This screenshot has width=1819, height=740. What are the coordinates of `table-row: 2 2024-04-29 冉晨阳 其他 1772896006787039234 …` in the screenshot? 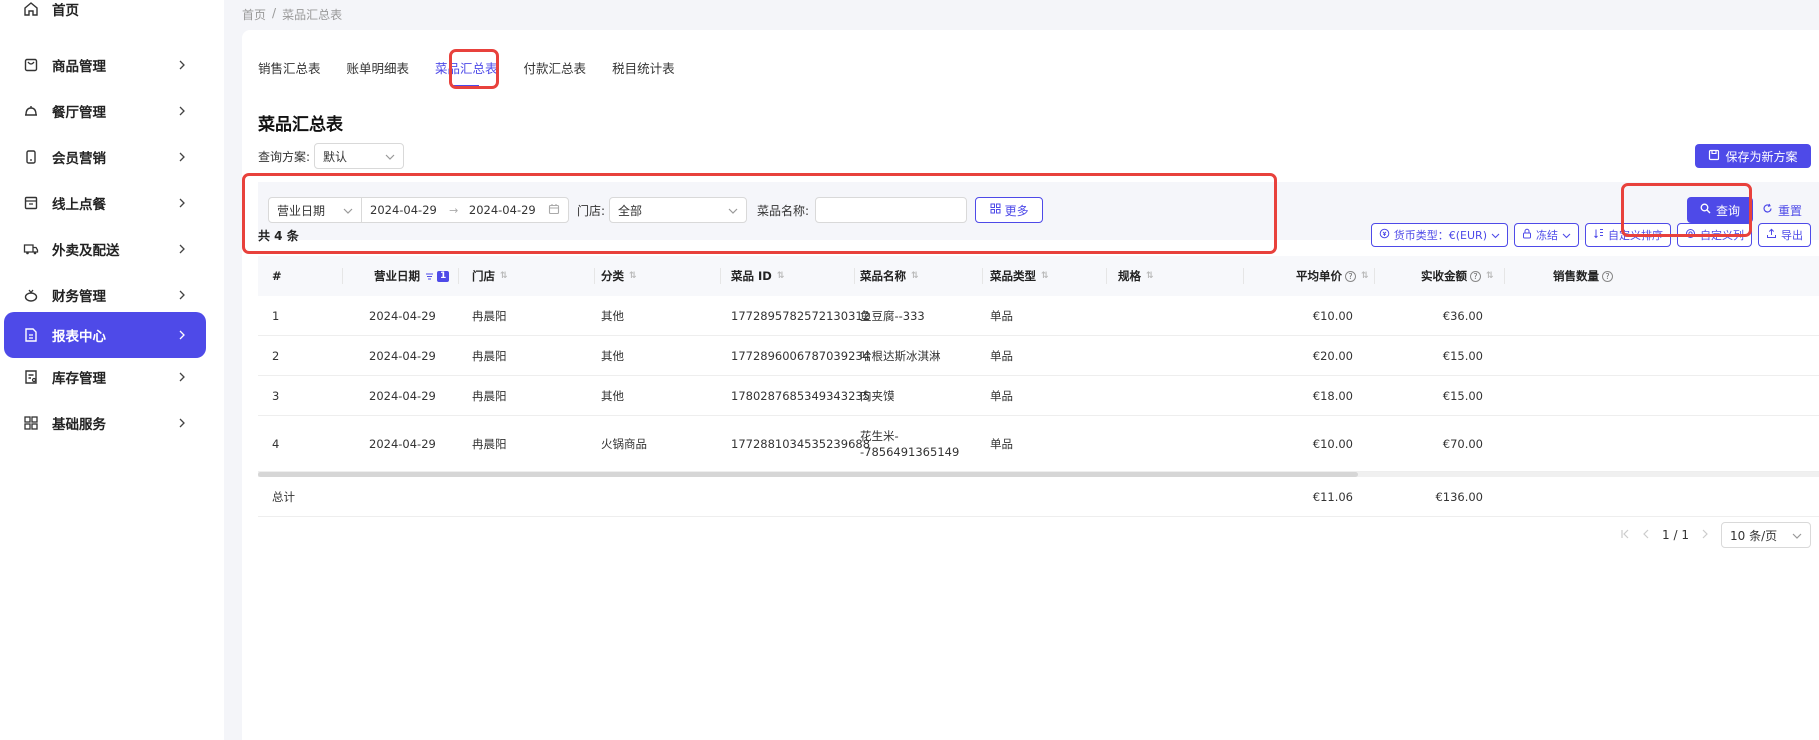 It's located at (1038, 356).